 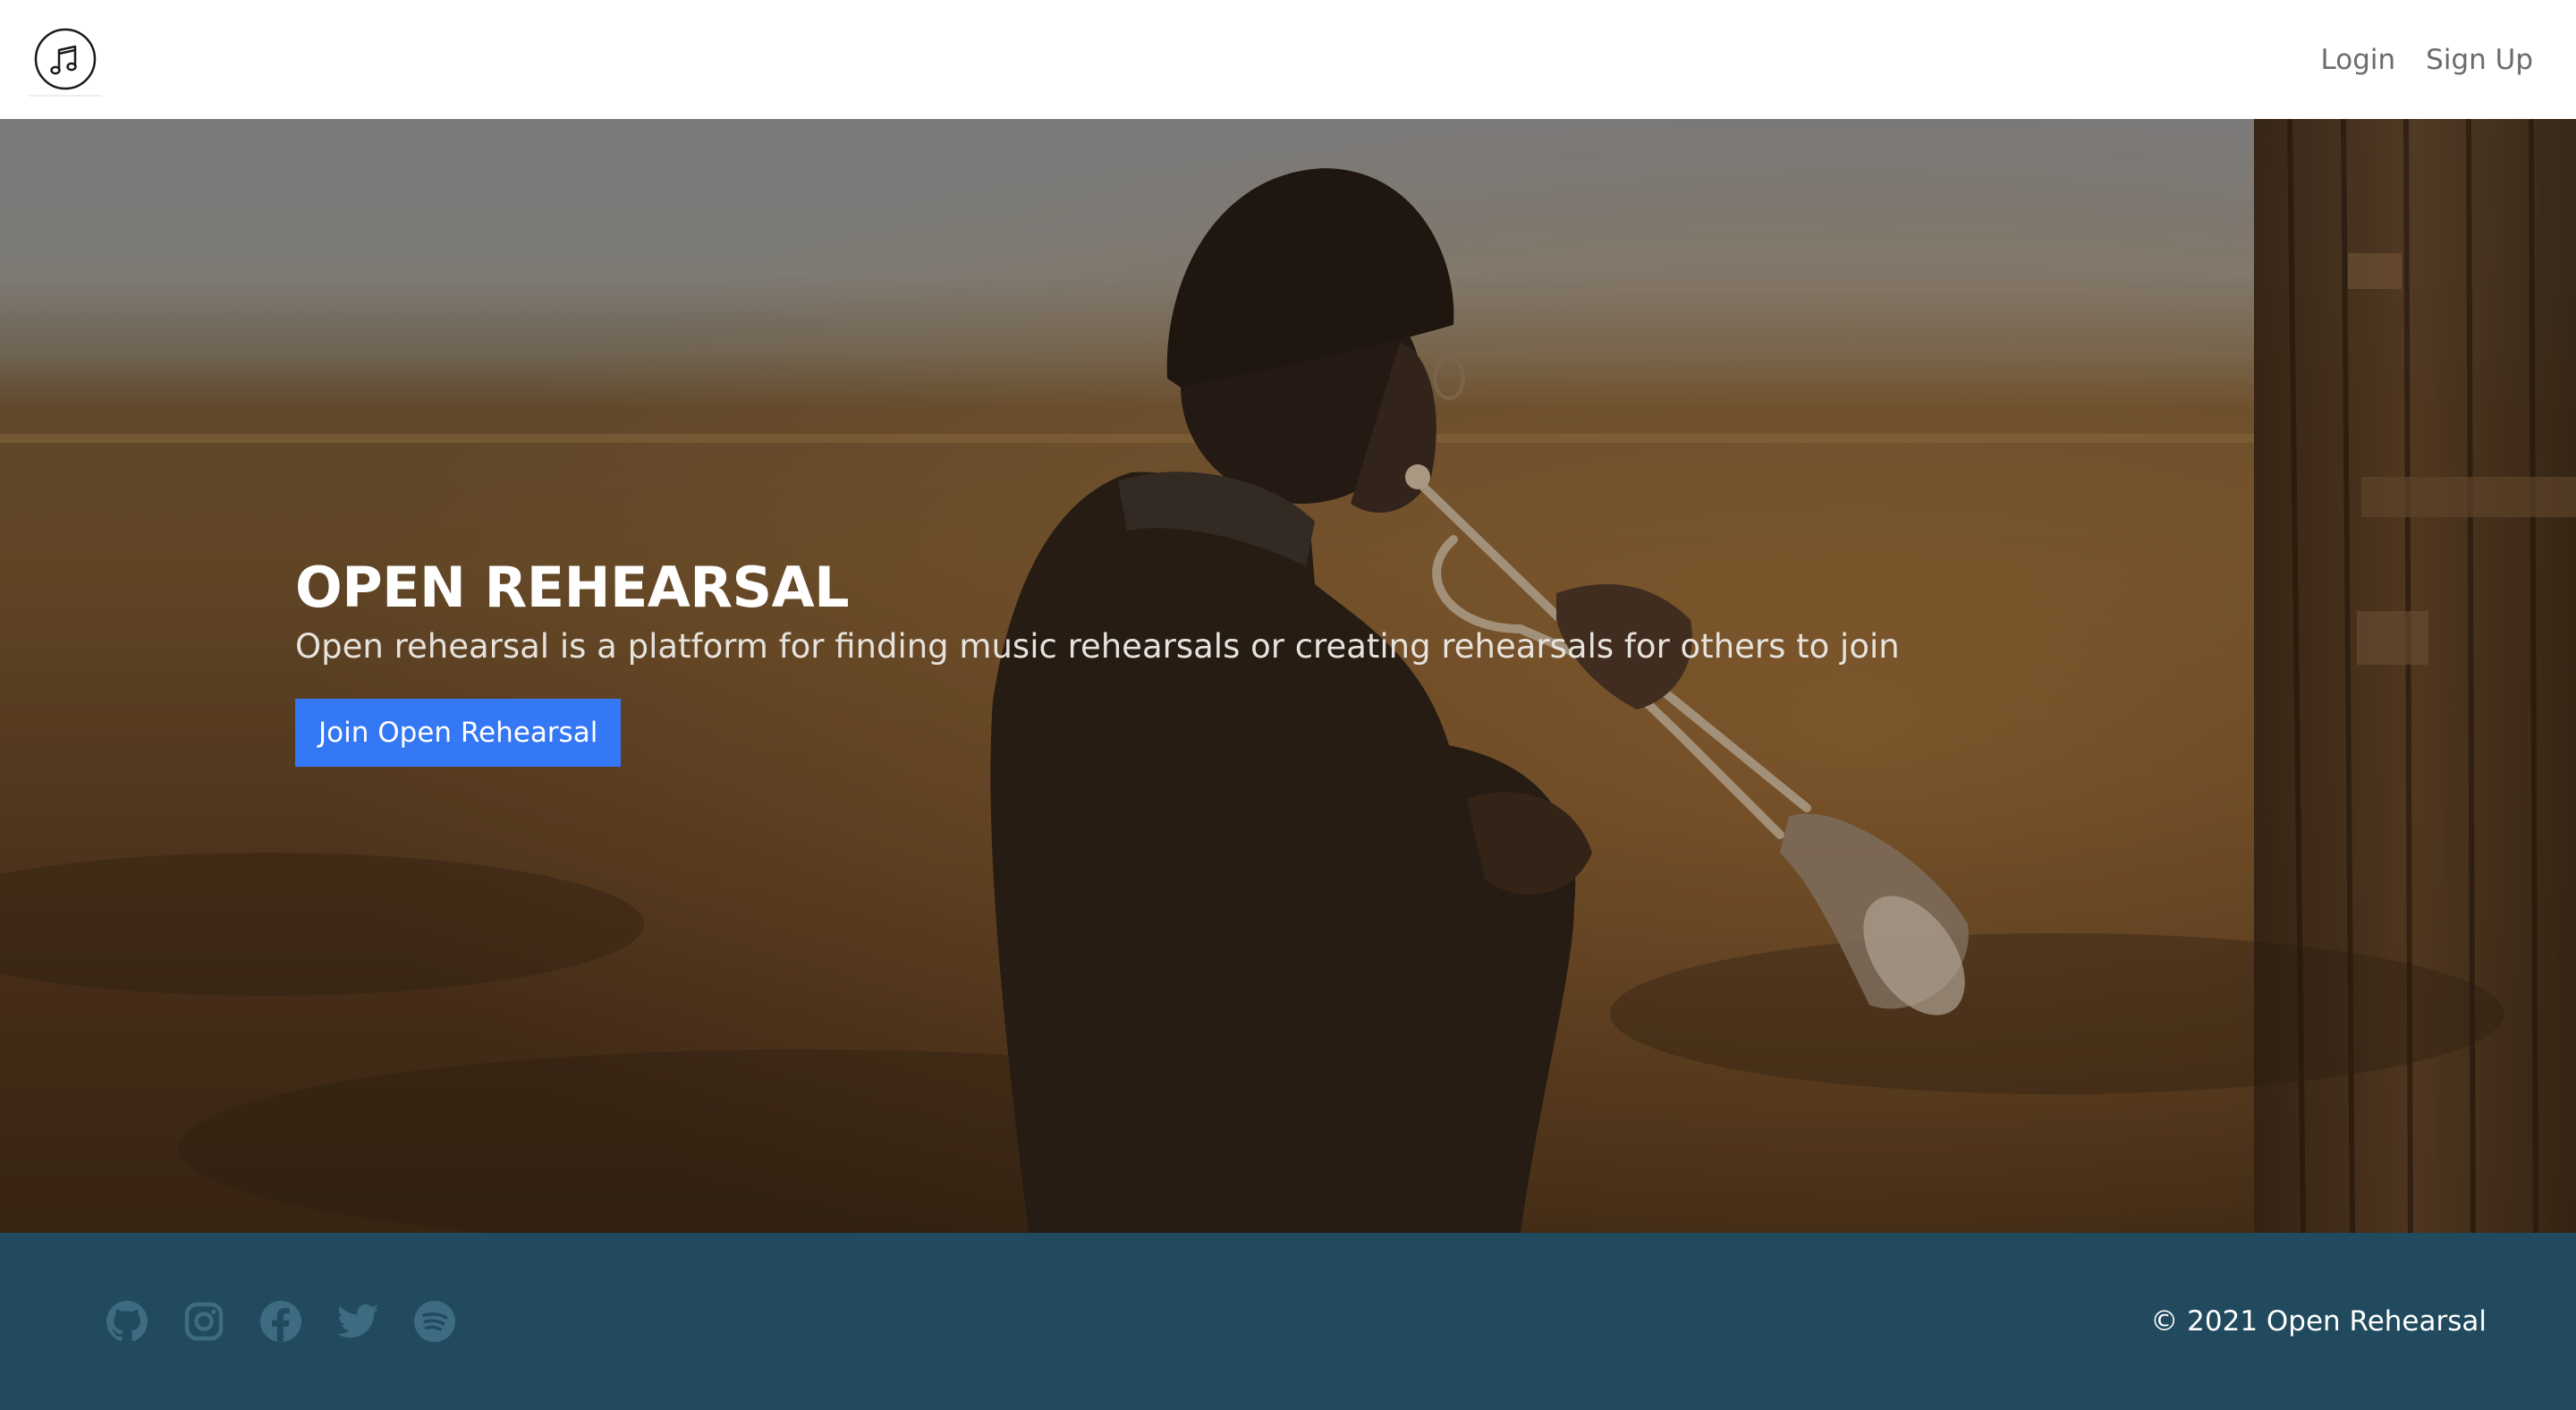 I want to click on nav-links: Login Sign Up, so click(x=2434, y=60).